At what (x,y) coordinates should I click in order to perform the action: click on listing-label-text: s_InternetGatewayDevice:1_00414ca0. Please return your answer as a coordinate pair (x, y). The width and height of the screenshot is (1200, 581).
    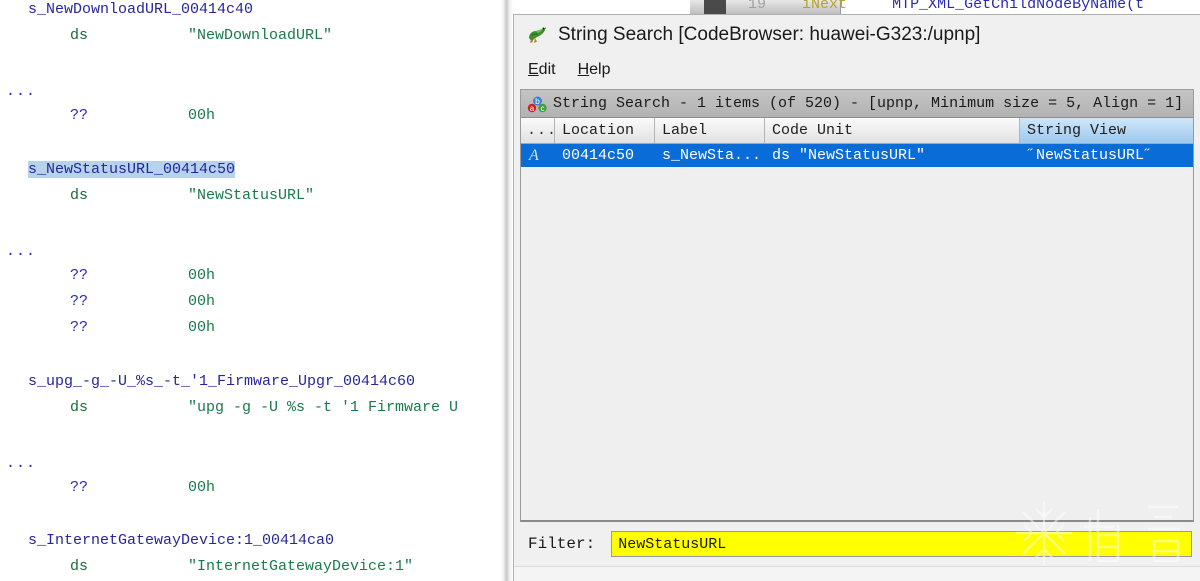
    Looking at the image, I should click on (181, 540).